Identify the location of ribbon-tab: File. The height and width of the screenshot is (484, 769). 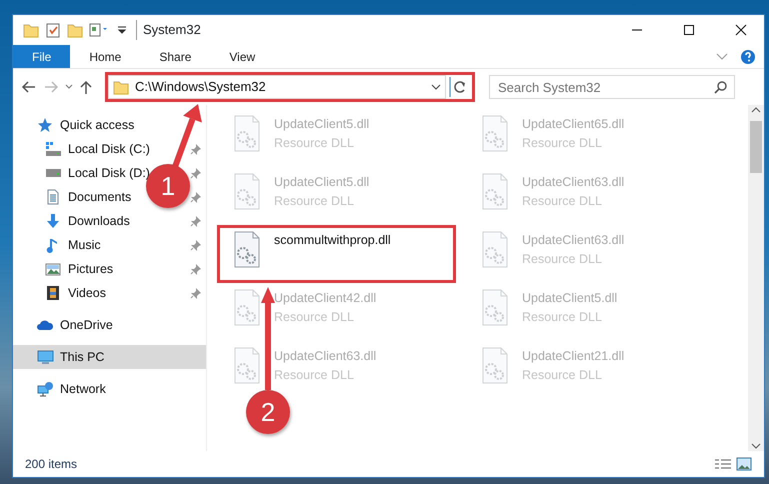
(41, 56).